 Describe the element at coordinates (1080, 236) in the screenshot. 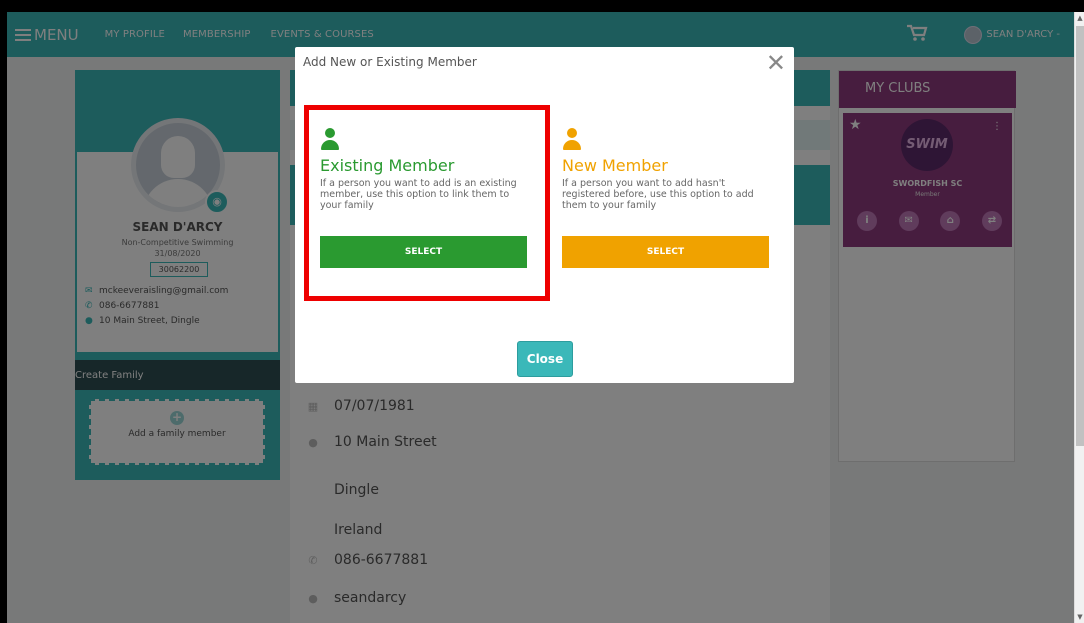

I see `scrollbar-thumb` at that location.